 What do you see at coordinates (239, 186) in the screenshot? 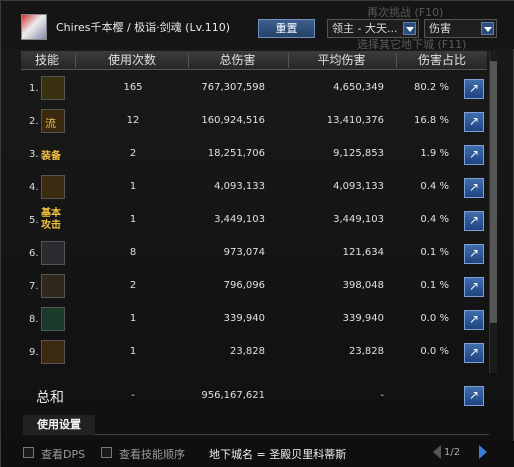
I see `total-damage-cell: 4,093,133` at bounding box center [239, 186].